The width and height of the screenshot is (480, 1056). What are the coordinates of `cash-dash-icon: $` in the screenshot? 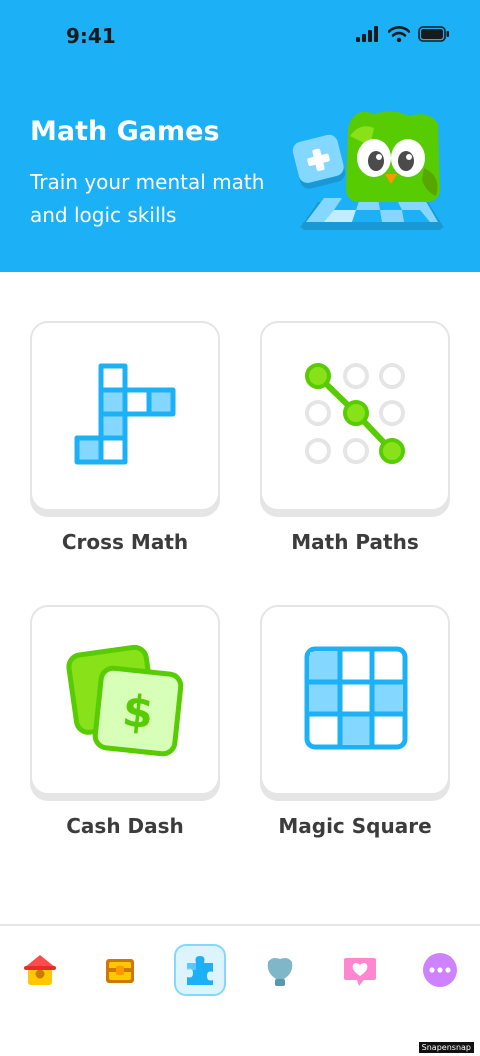 It's located at (125, 700).